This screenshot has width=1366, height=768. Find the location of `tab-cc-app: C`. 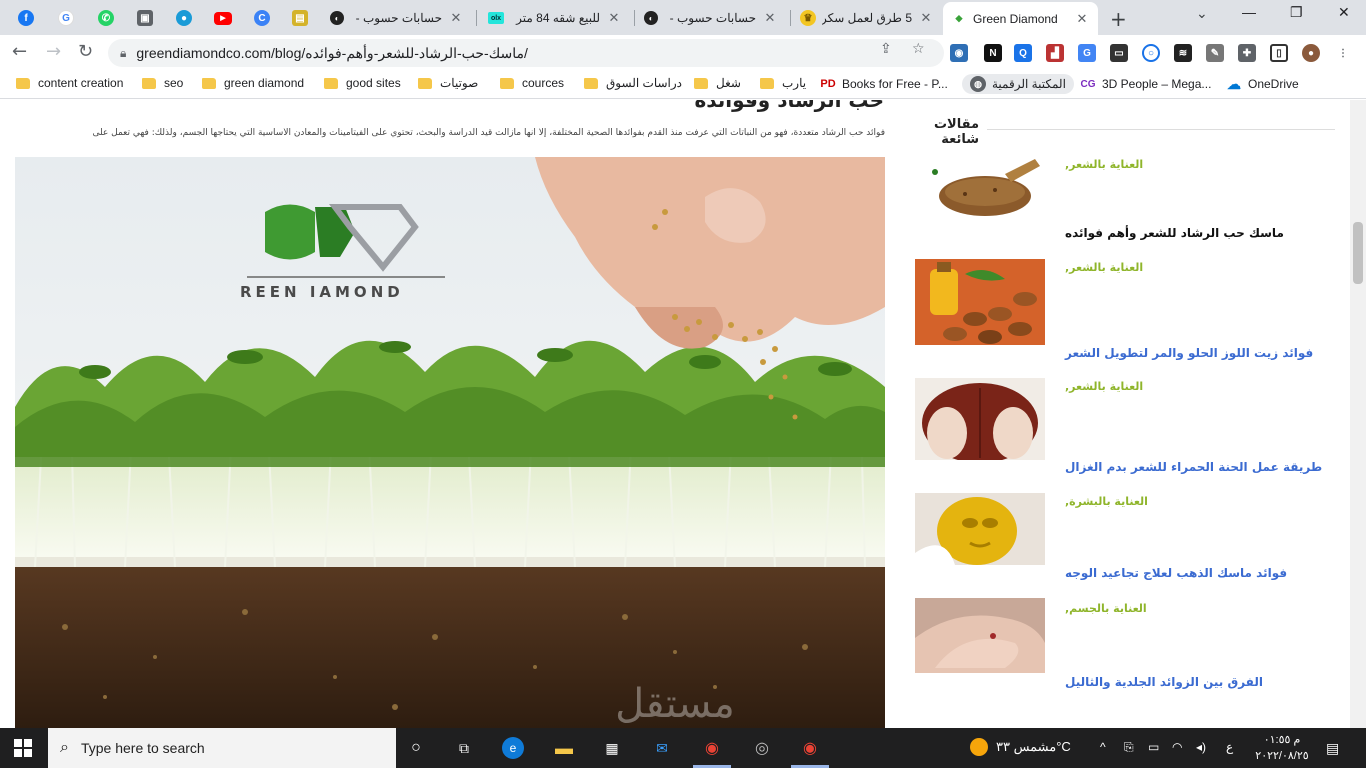

tab-cc-app: C is located at coordinates (262, 18).